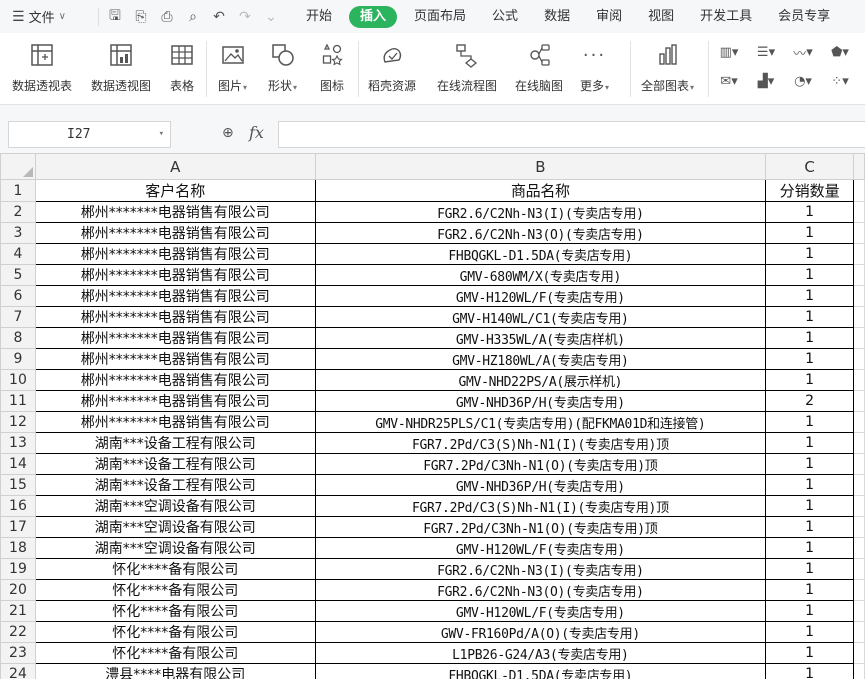 This screenshot has width=865, height=679. I want to click on row-header: 24, so click(18, 671).